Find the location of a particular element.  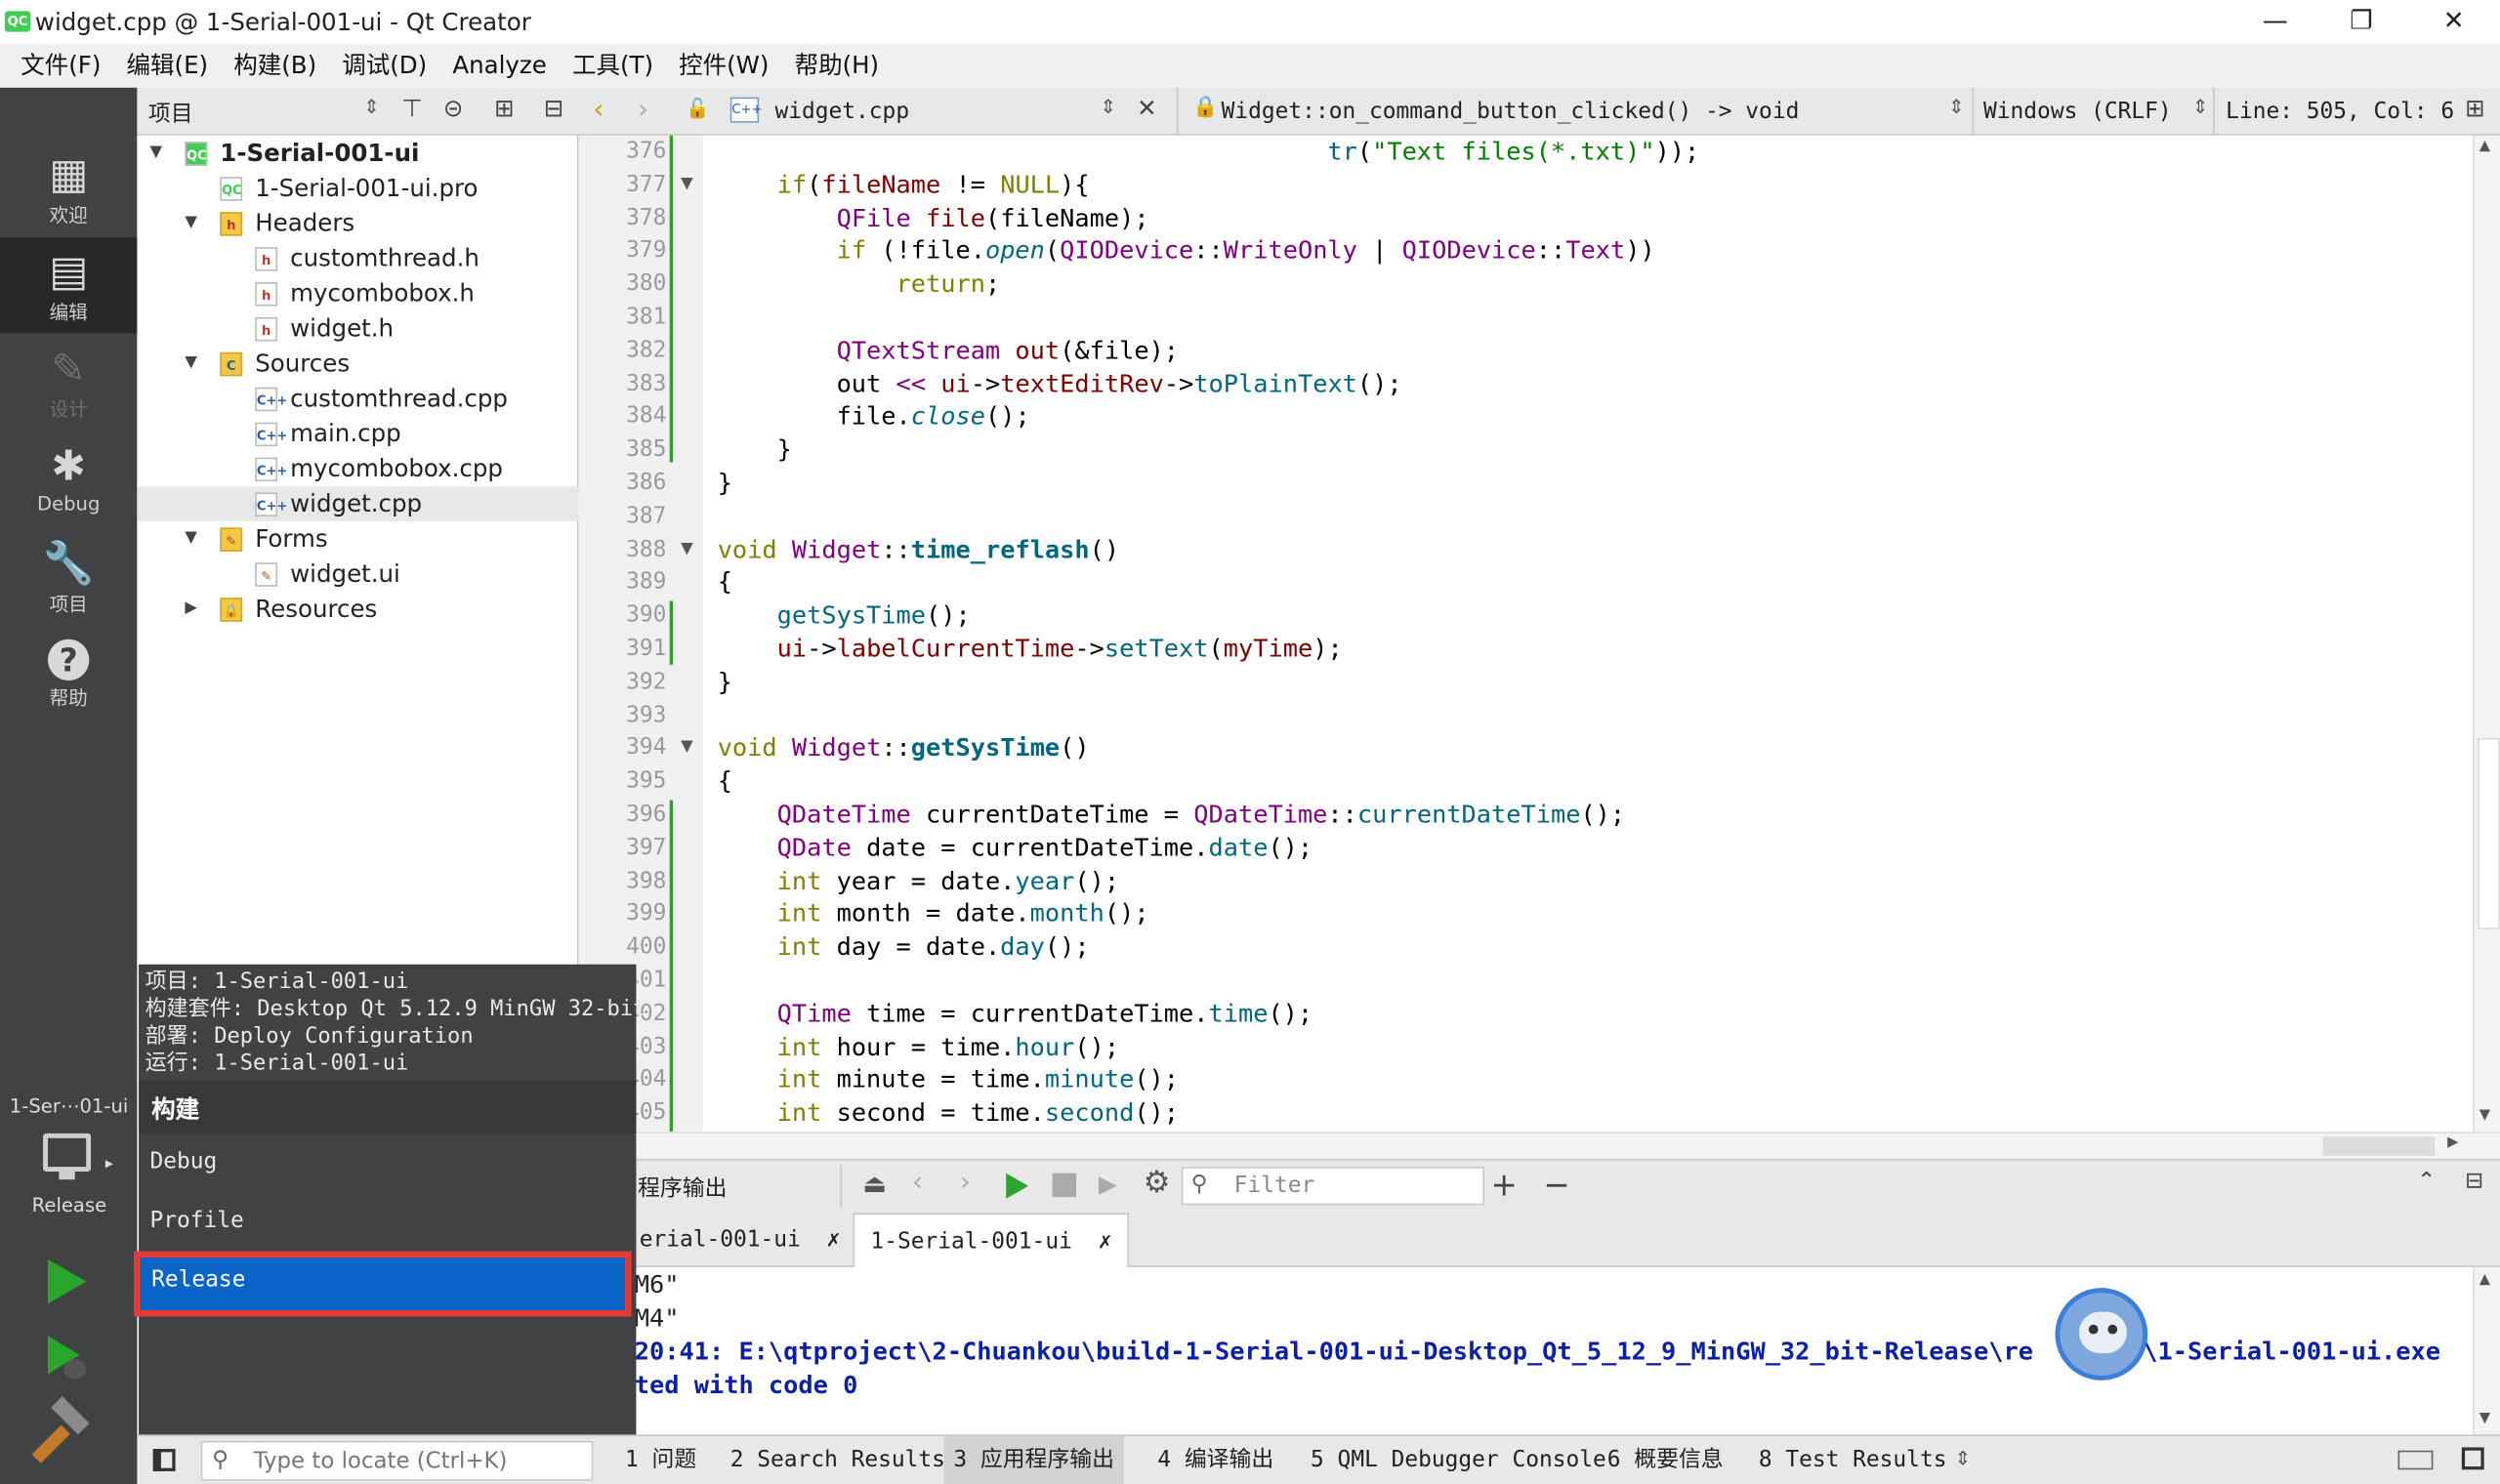

minimize-button: — is located at coordinates (2275, 22).